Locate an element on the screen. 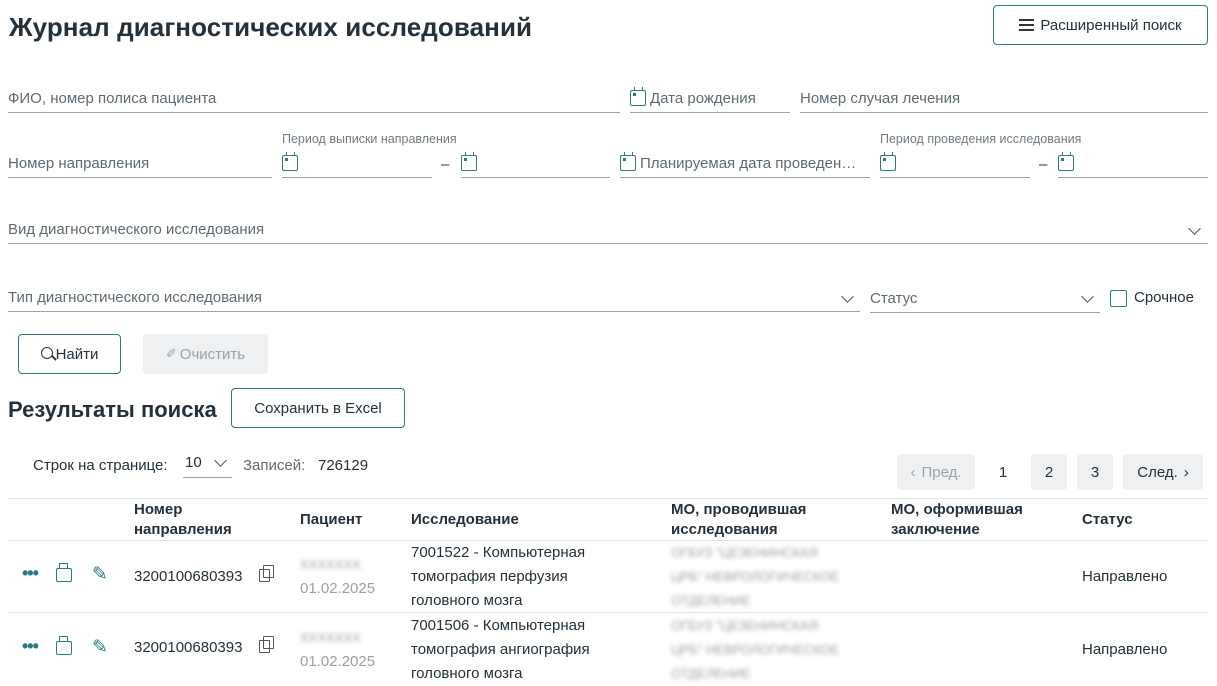 The image size is (1217, 686). urgent-checkbox is located at coordinates (1118, 298).